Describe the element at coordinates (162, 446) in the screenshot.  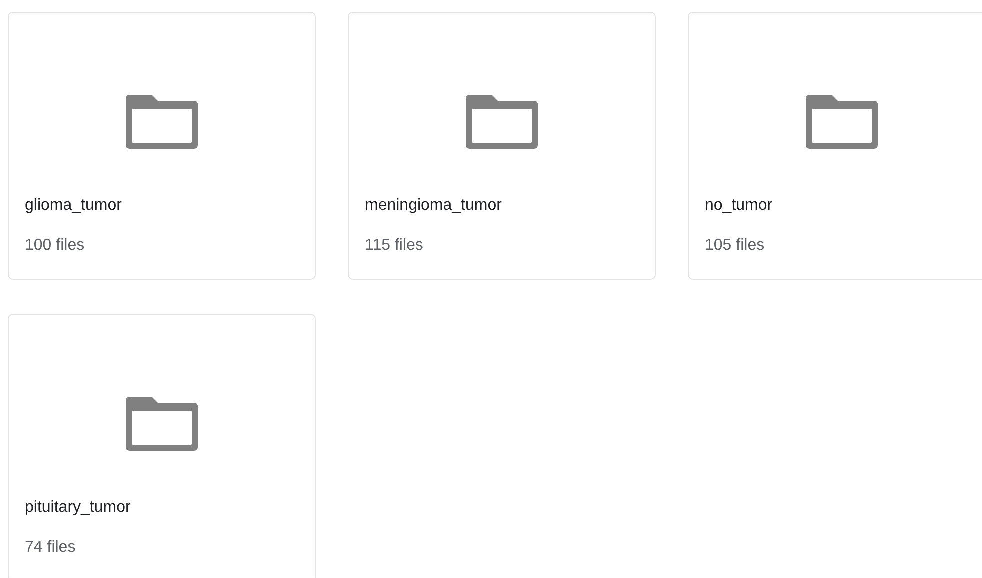
I see `folder-card: pituitary_tumor 74 files` at that location.